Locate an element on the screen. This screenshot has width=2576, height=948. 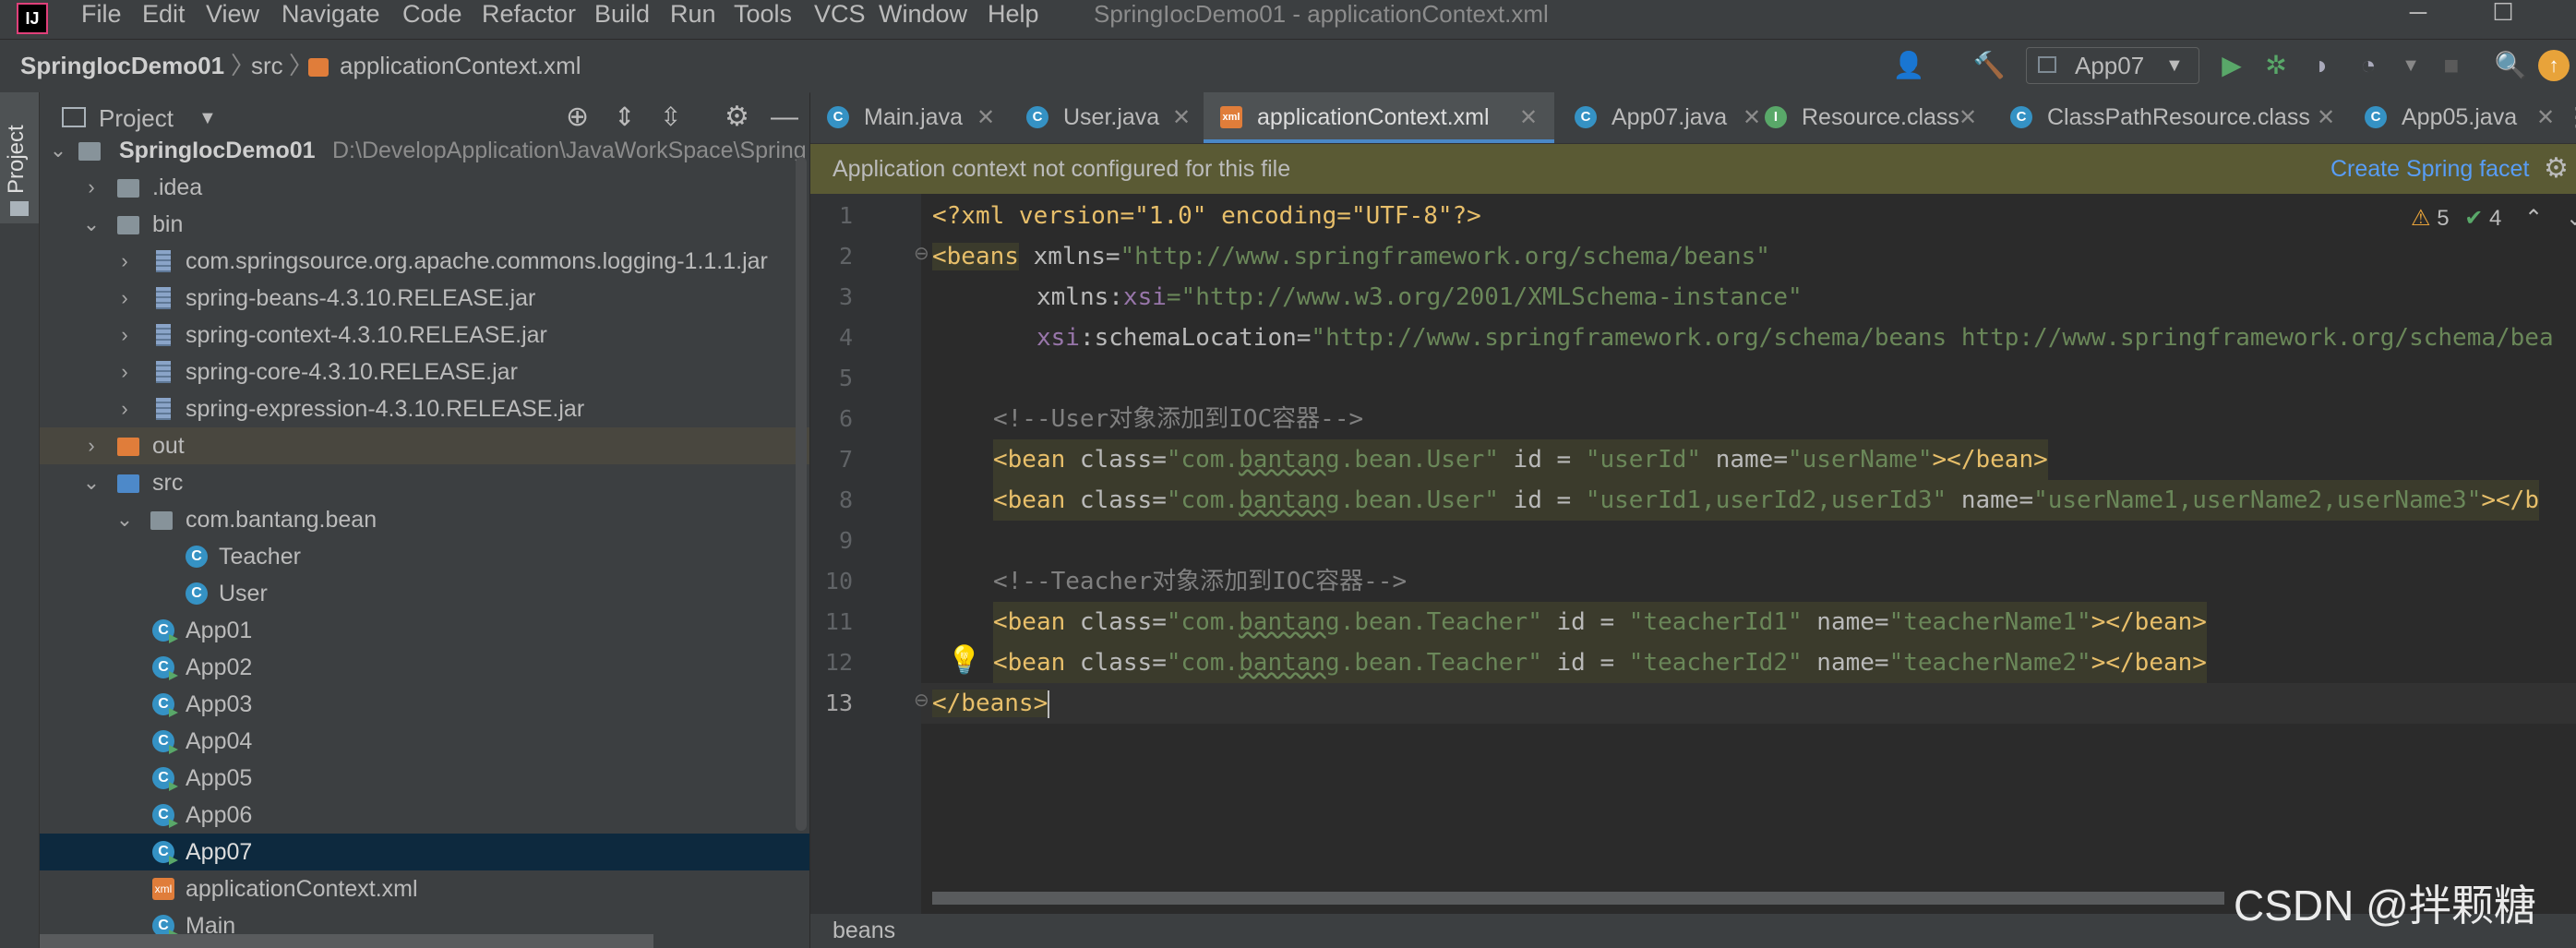
menu-run: Run is located at coordinates (693, 14).